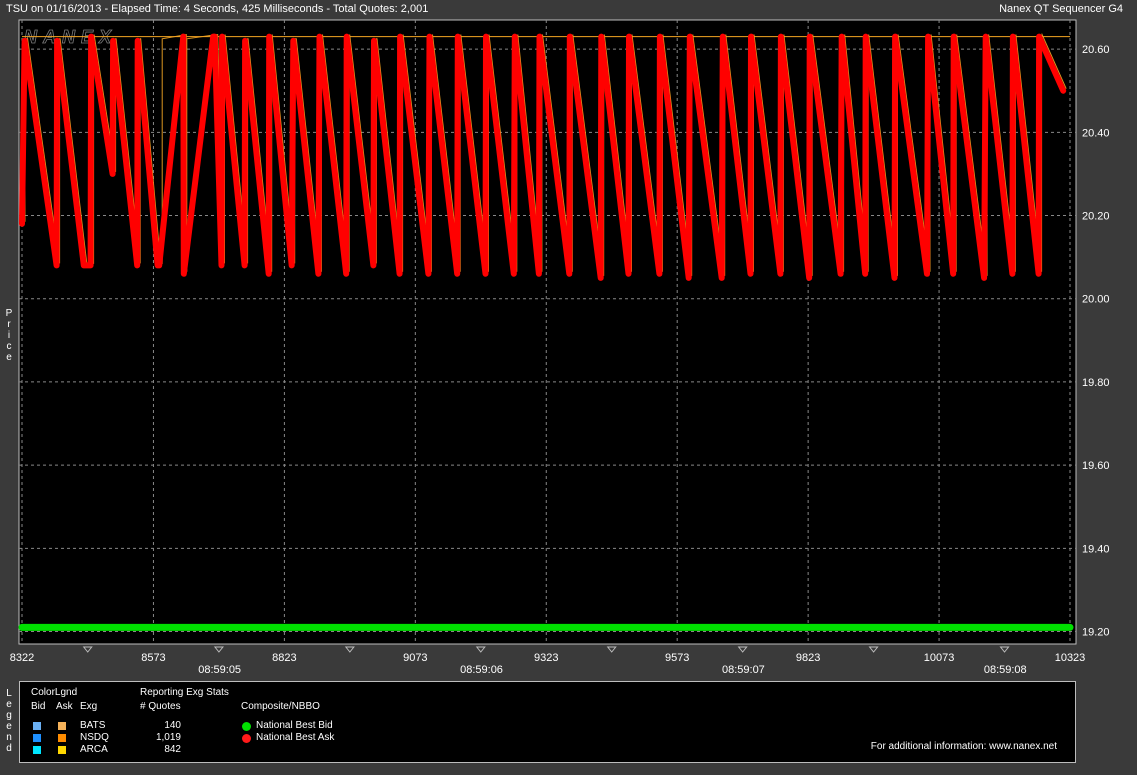  What do you see at coordinates (246, 726) in the screenshot?
I see `nbb-legend-marker` at bounding box center [246, 726].